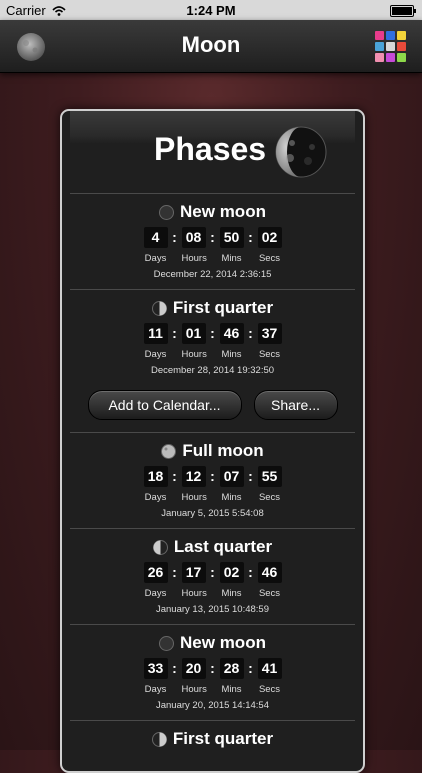  I want to click on phase-title: Last quarter, so click(212, 543).